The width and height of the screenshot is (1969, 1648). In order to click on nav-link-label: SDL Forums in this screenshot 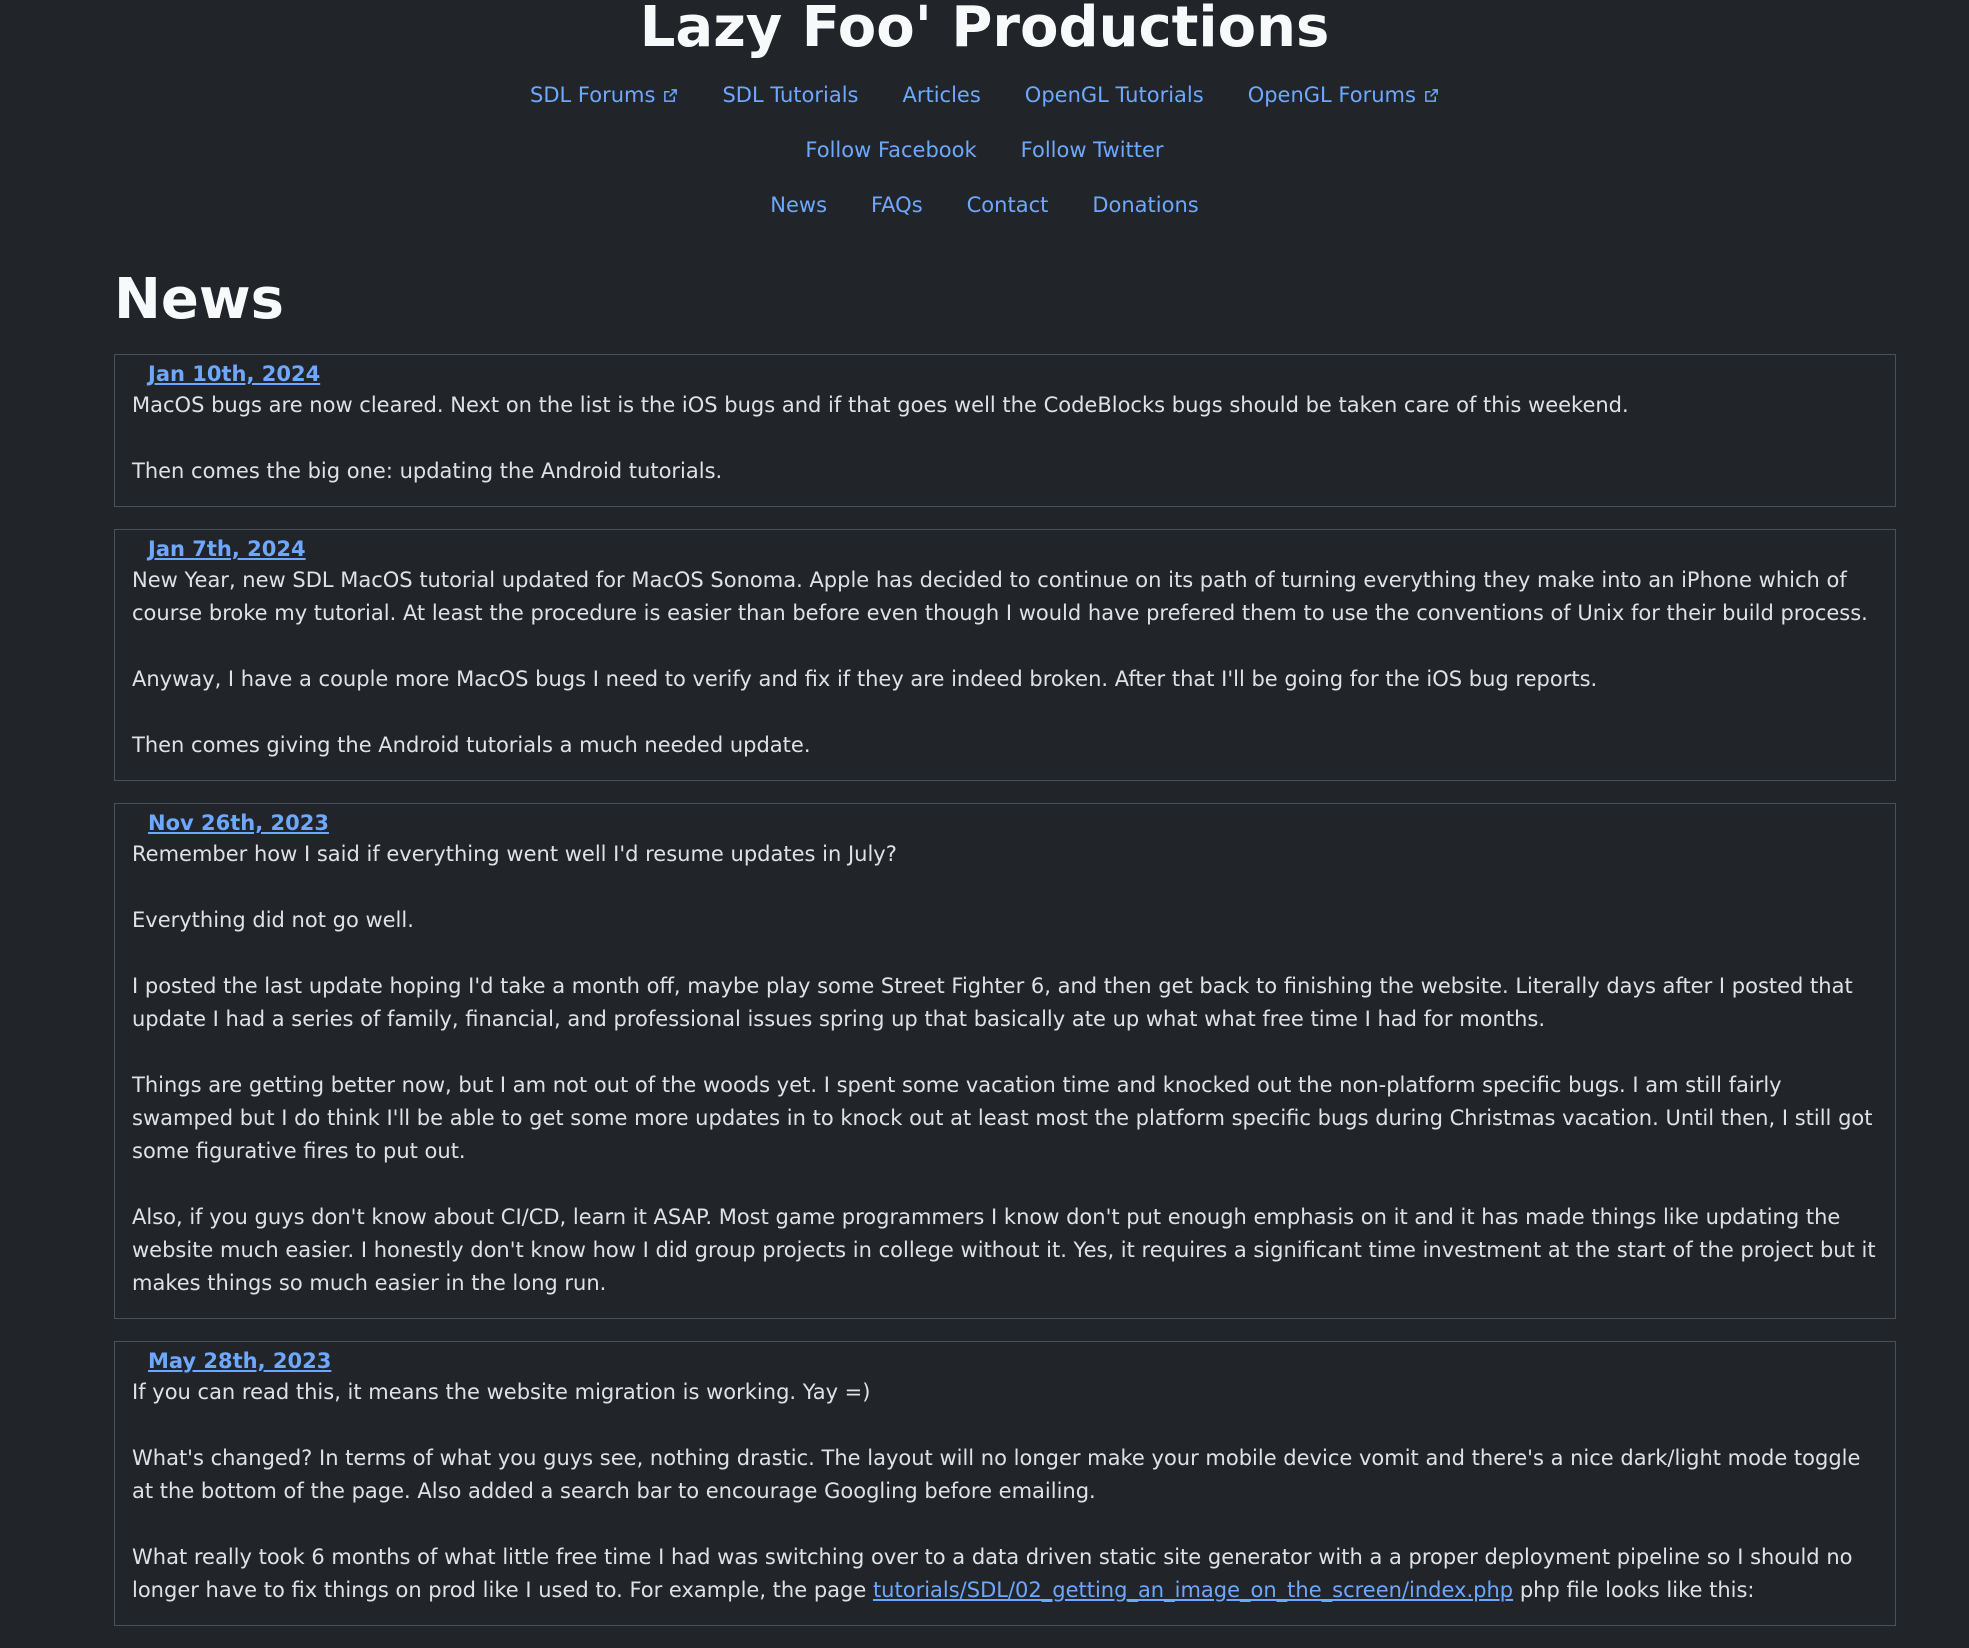, I will do `click(593, 95)`.